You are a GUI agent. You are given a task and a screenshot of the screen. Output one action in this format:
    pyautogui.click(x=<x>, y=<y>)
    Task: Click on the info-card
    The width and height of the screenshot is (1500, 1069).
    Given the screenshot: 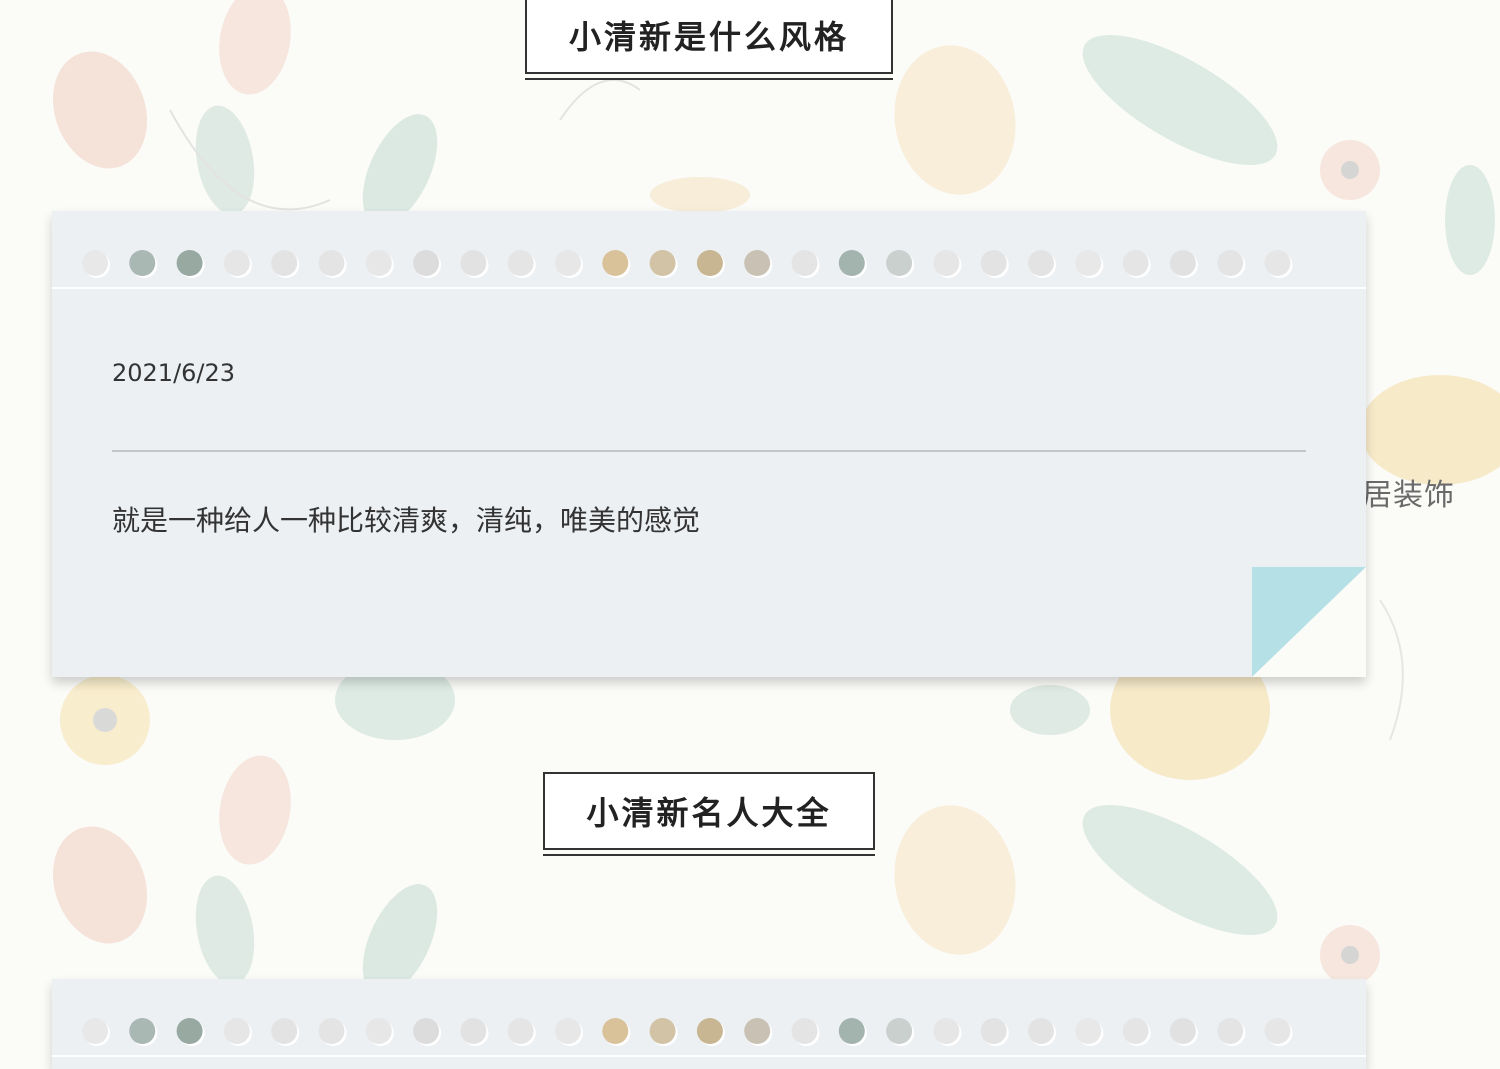 What is the action you would take?
    pyautogui.click(x=709, y=1024)
    